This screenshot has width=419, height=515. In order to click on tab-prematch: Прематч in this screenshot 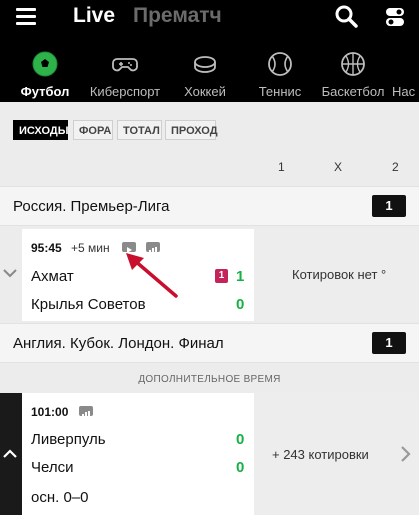, I will do `click(177, 16)`.